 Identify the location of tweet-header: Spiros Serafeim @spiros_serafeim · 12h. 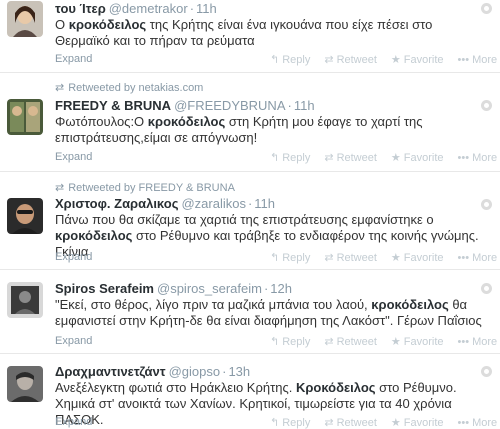
(173, 288).